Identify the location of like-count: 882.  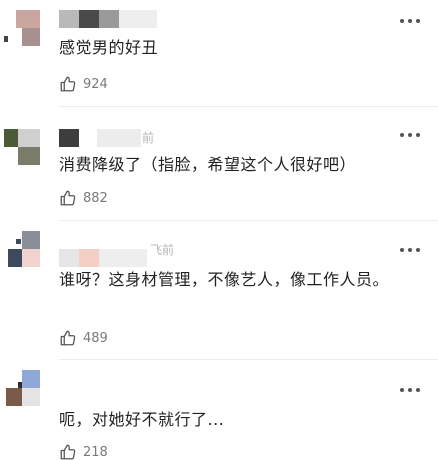
(95, 198).